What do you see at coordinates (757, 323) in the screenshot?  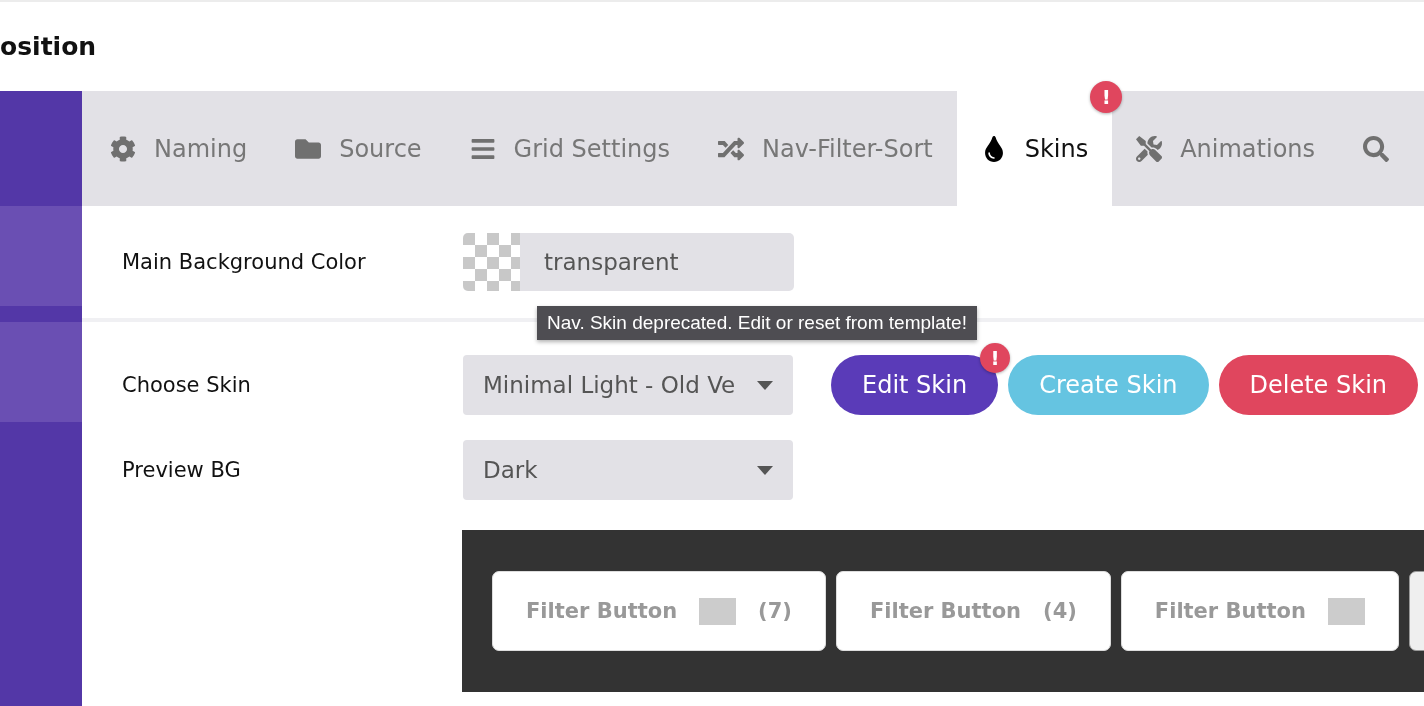 I see `tooltip: Nav. Skin deprecated. Edit or reset from template!` at bounding box center [757, 323].